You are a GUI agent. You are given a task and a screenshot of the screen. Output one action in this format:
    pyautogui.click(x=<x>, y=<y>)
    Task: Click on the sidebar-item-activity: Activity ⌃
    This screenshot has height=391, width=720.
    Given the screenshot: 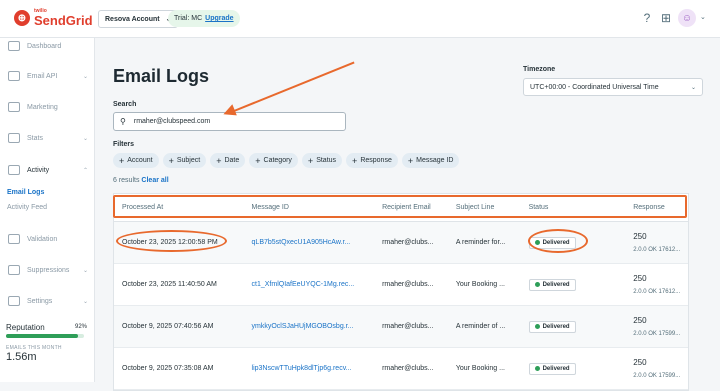 What is the action you would take?
    pyautogui.click(x=50, y=170)
    